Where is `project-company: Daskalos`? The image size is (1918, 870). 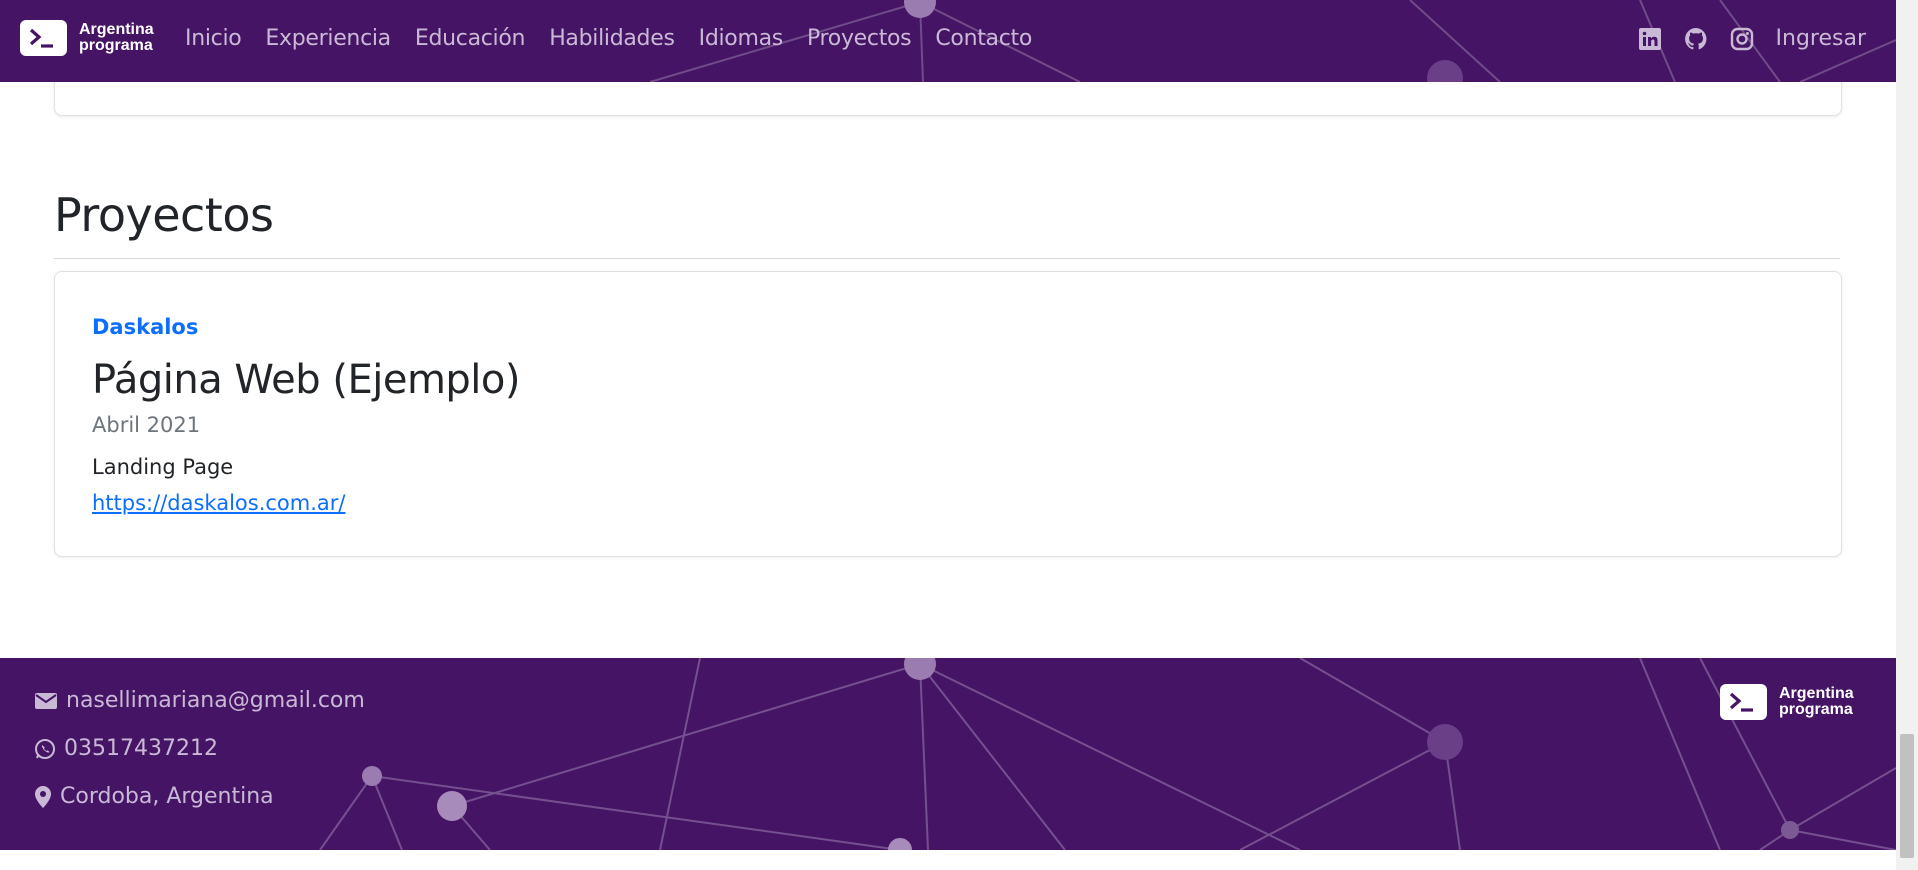
project-company: Daskalos is located at coordinates (145, 327).